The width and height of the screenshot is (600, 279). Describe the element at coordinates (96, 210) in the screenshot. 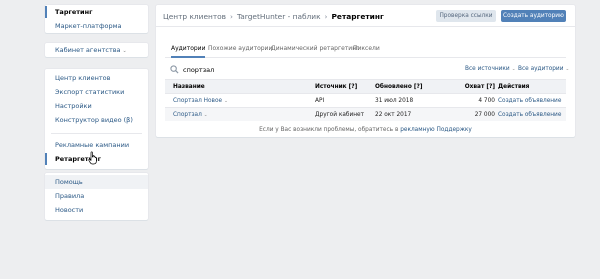

I see `sidebar-item-news: Новости` at that location.